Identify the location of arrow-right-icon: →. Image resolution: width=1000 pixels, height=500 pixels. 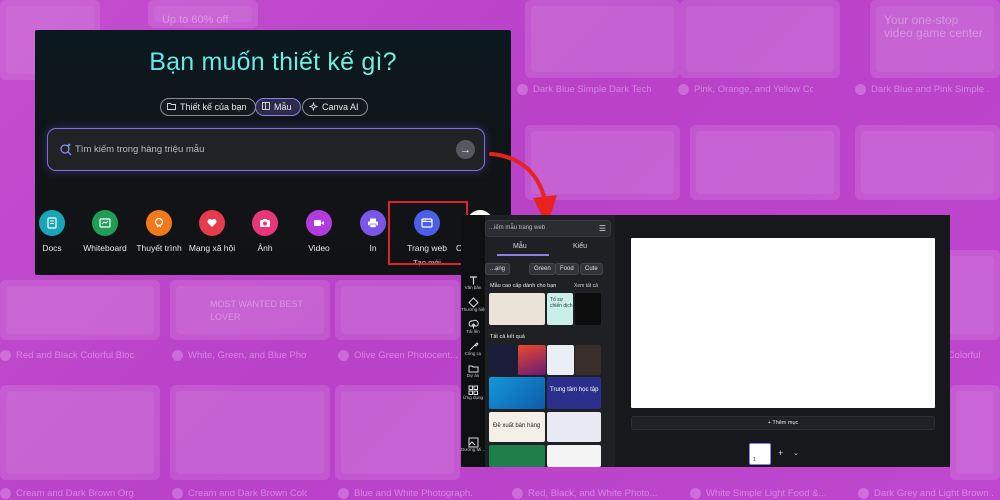
(465, 149).